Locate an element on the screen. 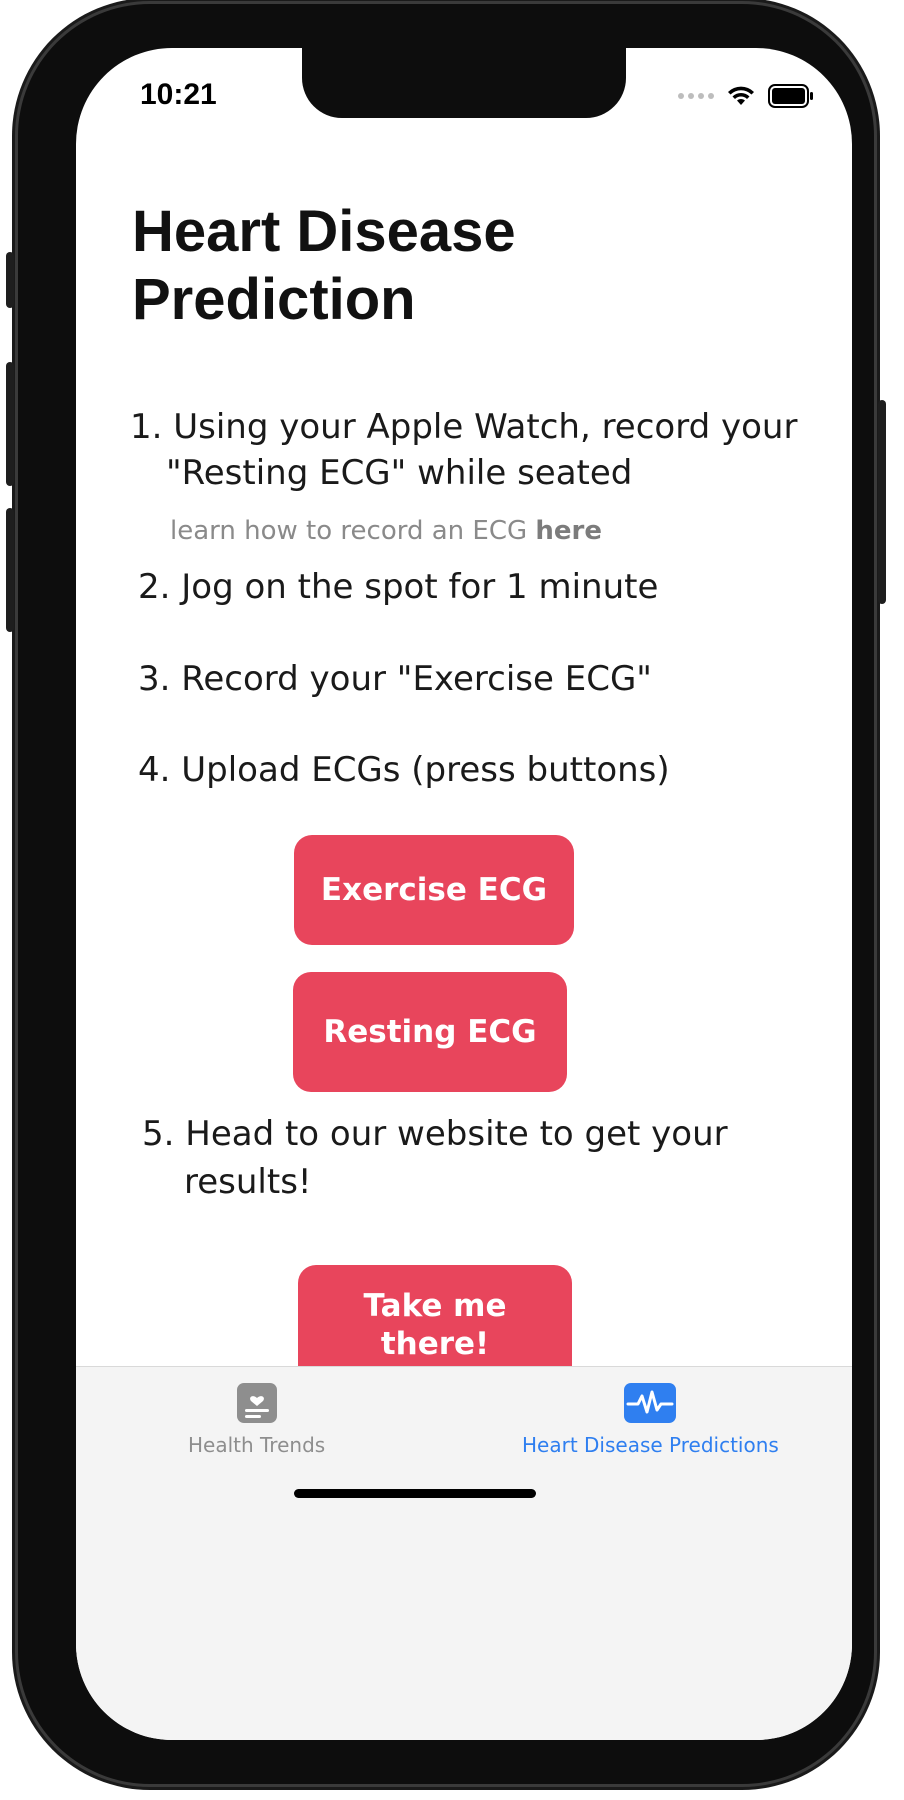 The height and width of the screenshot is (1800, 904). resting-ecg-button: Resting ECG is located at coordinates (430, 1032).